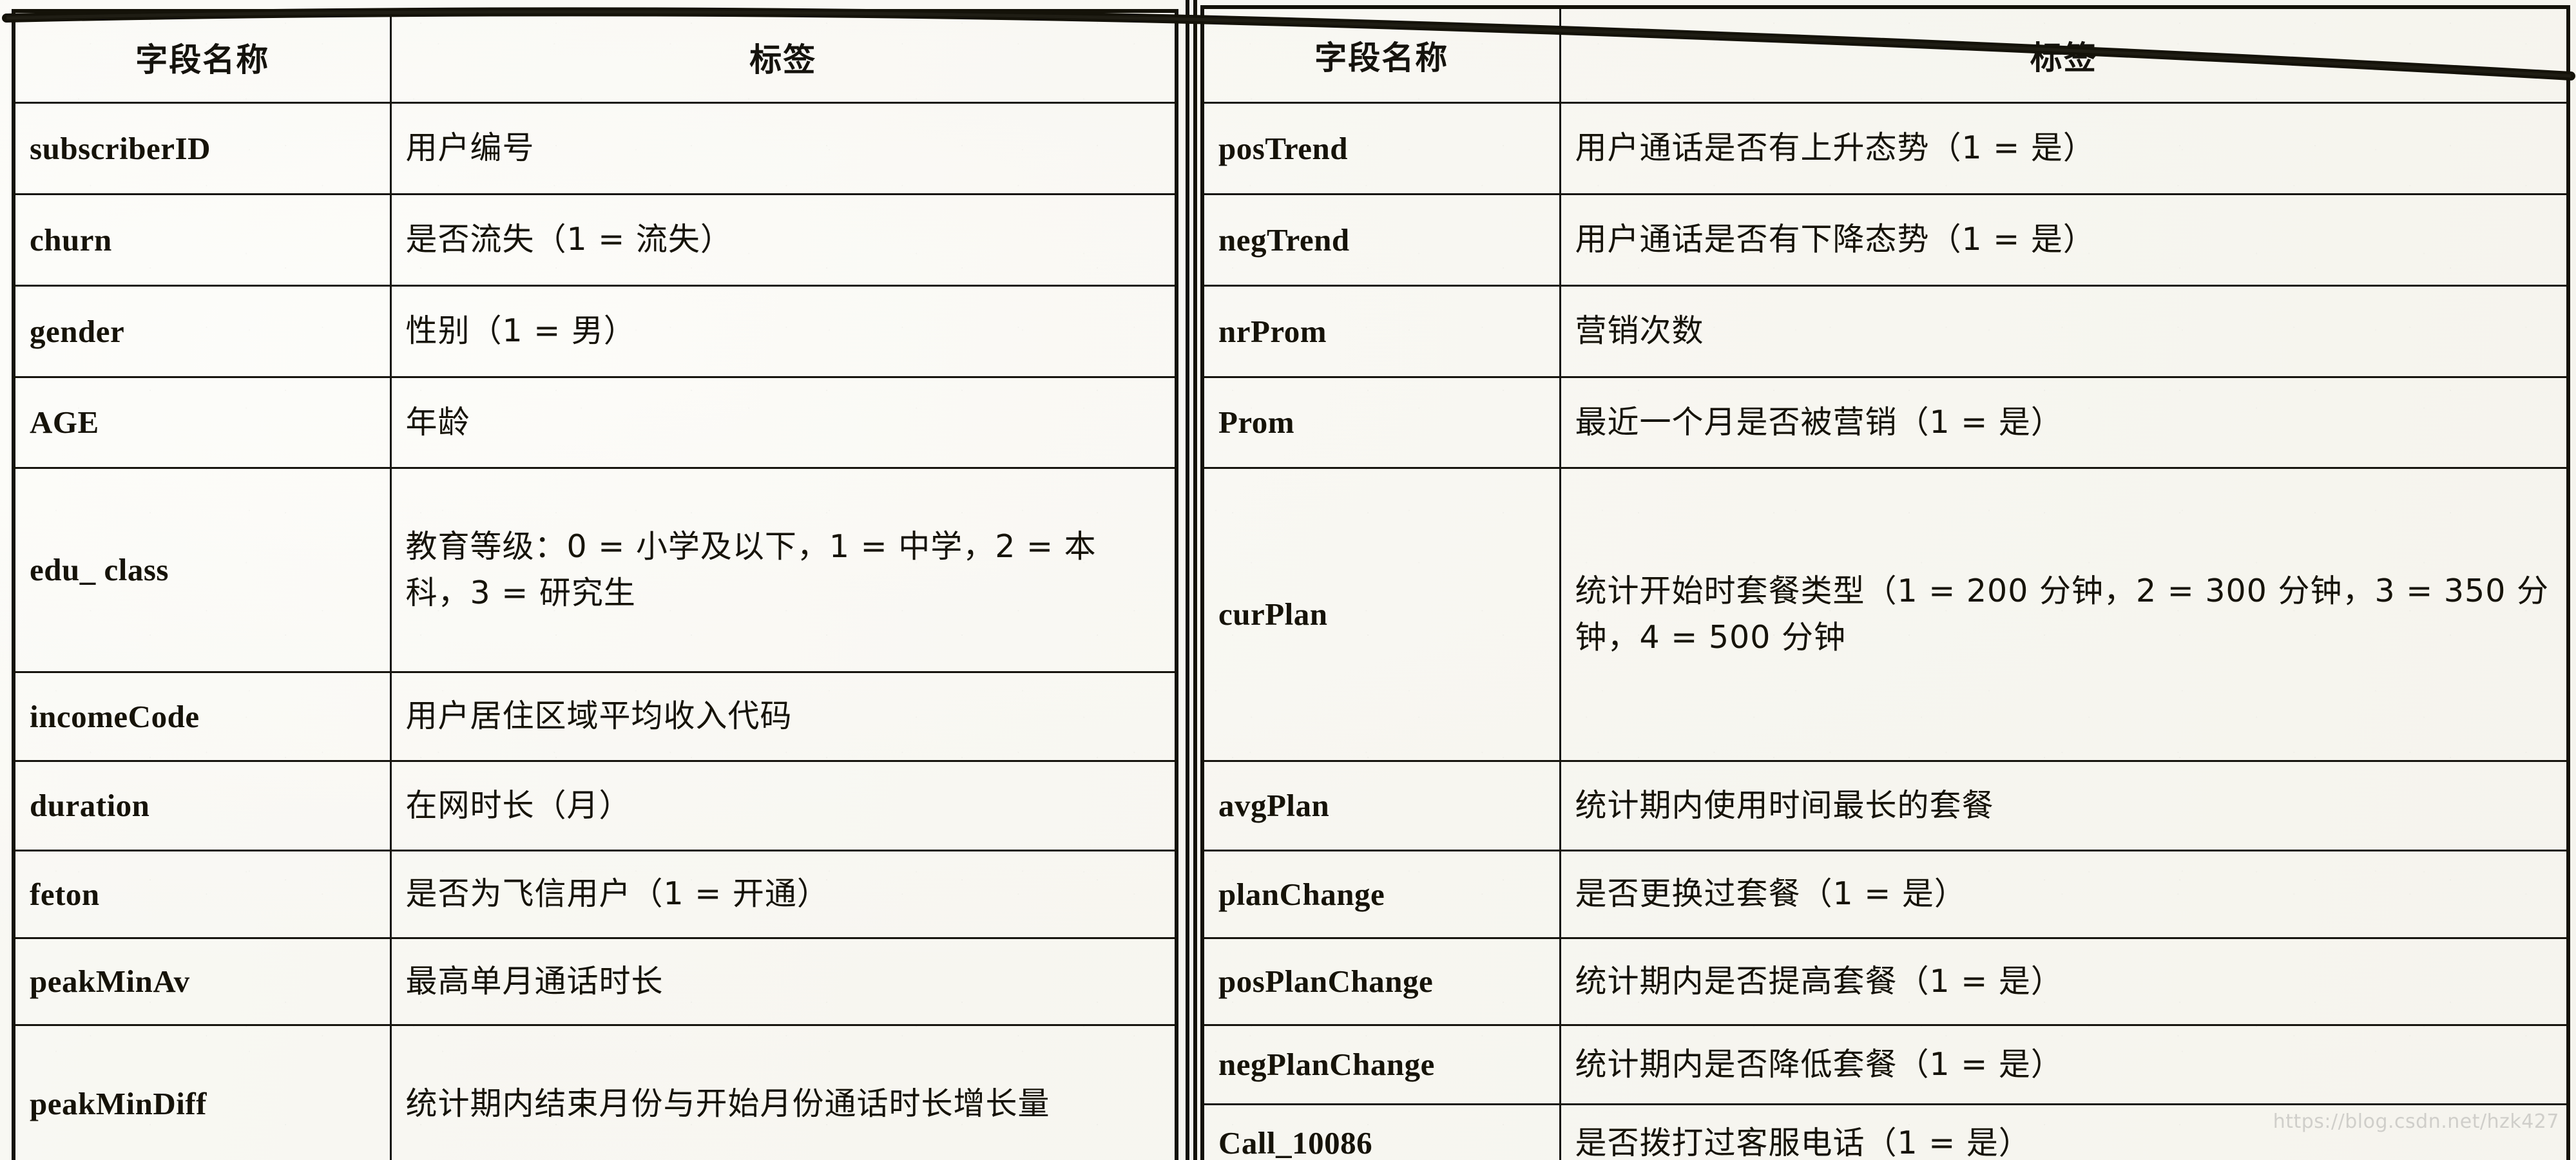  What do you see at coordinates (1381, 805) in the screenshot?
I see `field-name-cell: avgPlan` at bounding box center [1381, 805].